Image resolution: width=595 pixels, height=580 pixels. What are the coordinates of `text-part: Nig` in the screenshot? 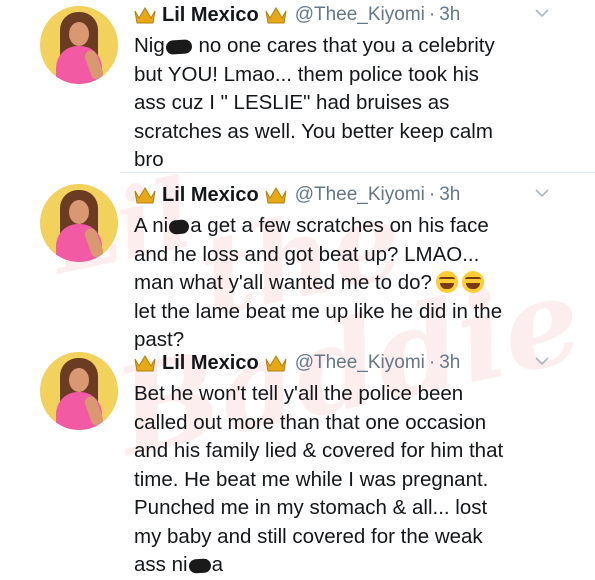 It's located at (149, 45).